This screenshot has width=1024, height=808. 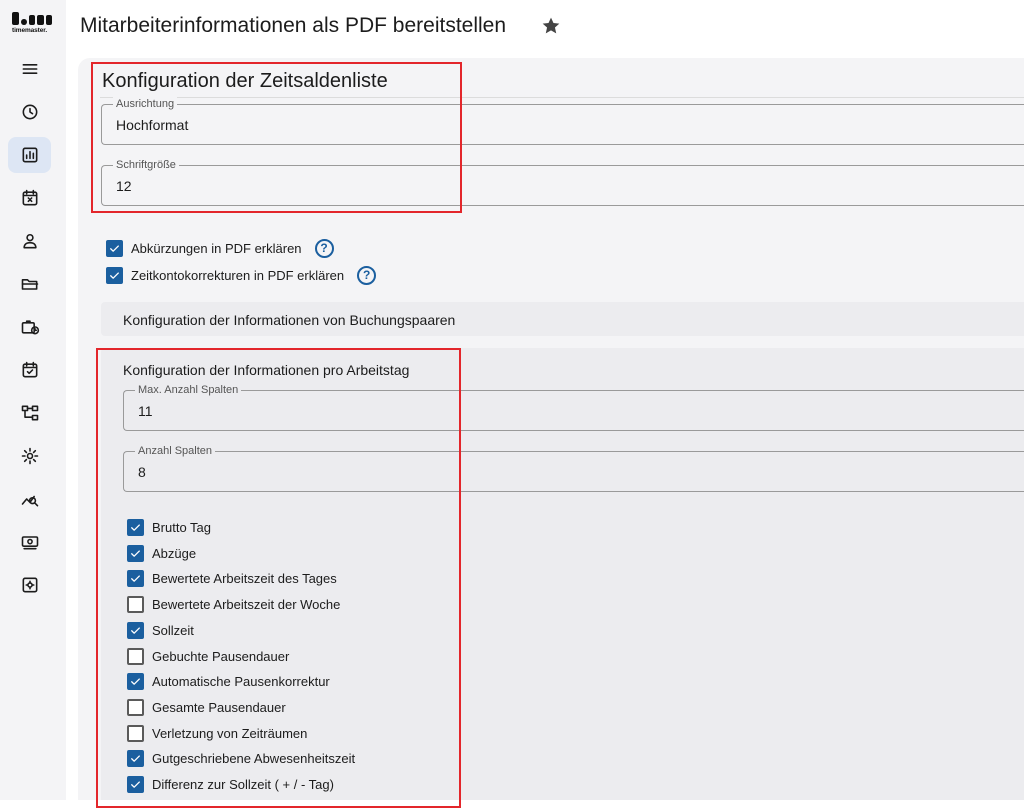 What do you see at coordinates (254, 758) in the screenshot?
I see `checkbox-label: Gutgeschriebene Abwesenheitszeit` at bounding box center [254, 758].